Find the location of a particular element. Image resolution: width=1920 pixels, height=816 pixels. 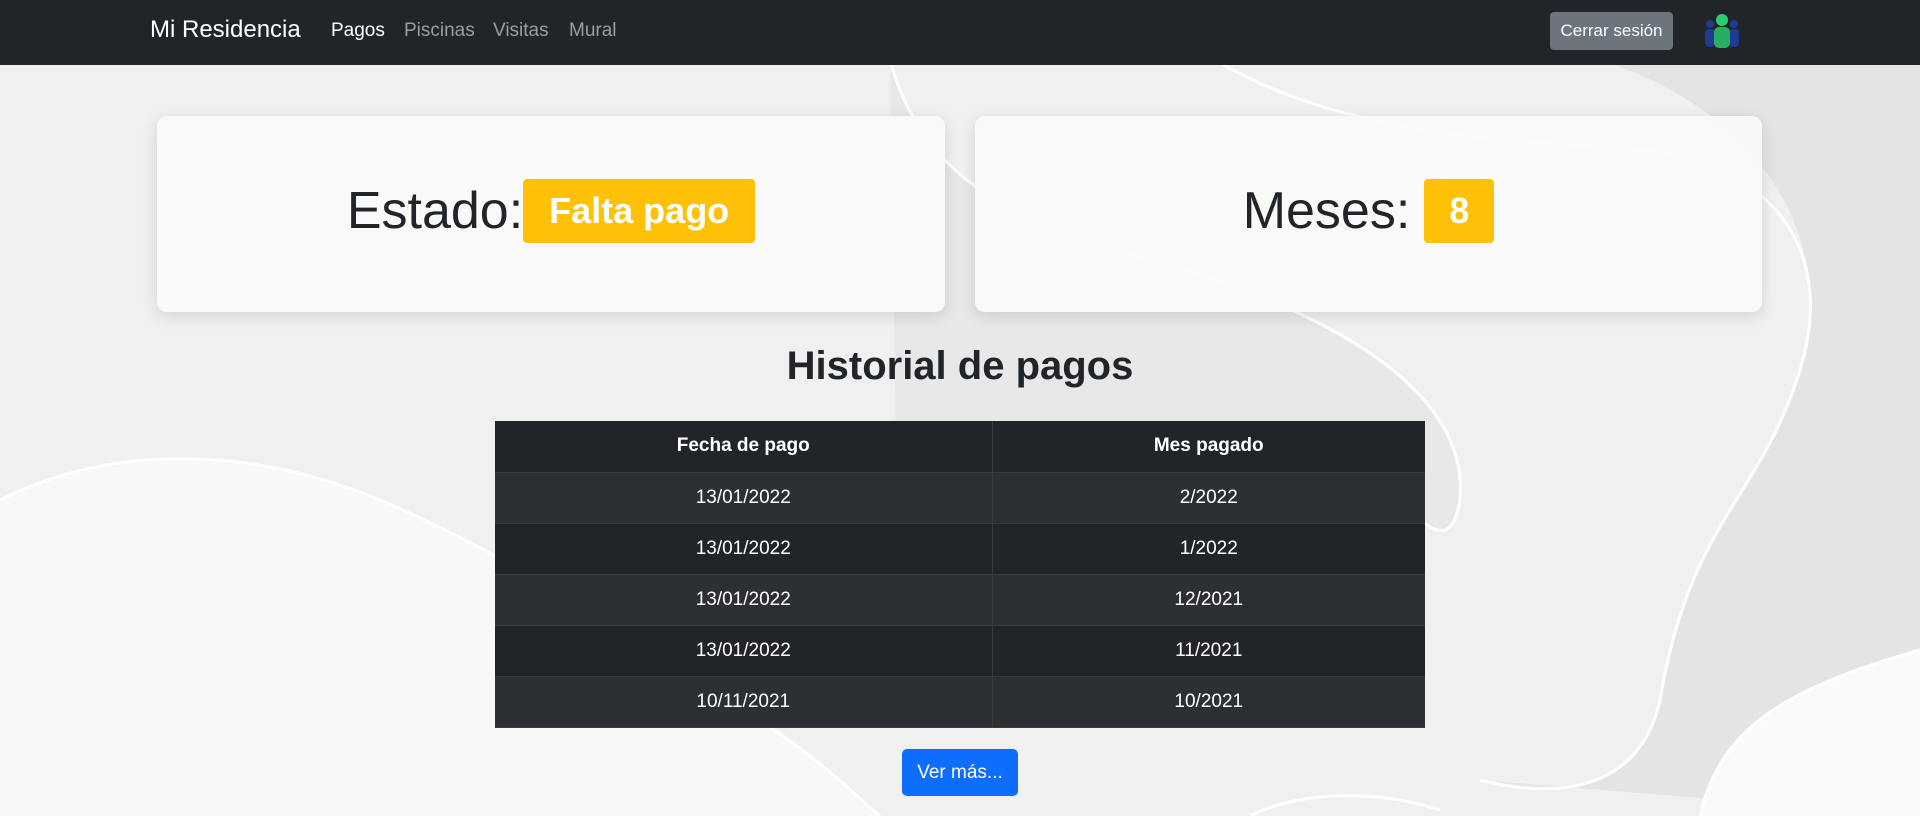

column-header-mes: Mes pagado is located at coordinates (1208, 447).